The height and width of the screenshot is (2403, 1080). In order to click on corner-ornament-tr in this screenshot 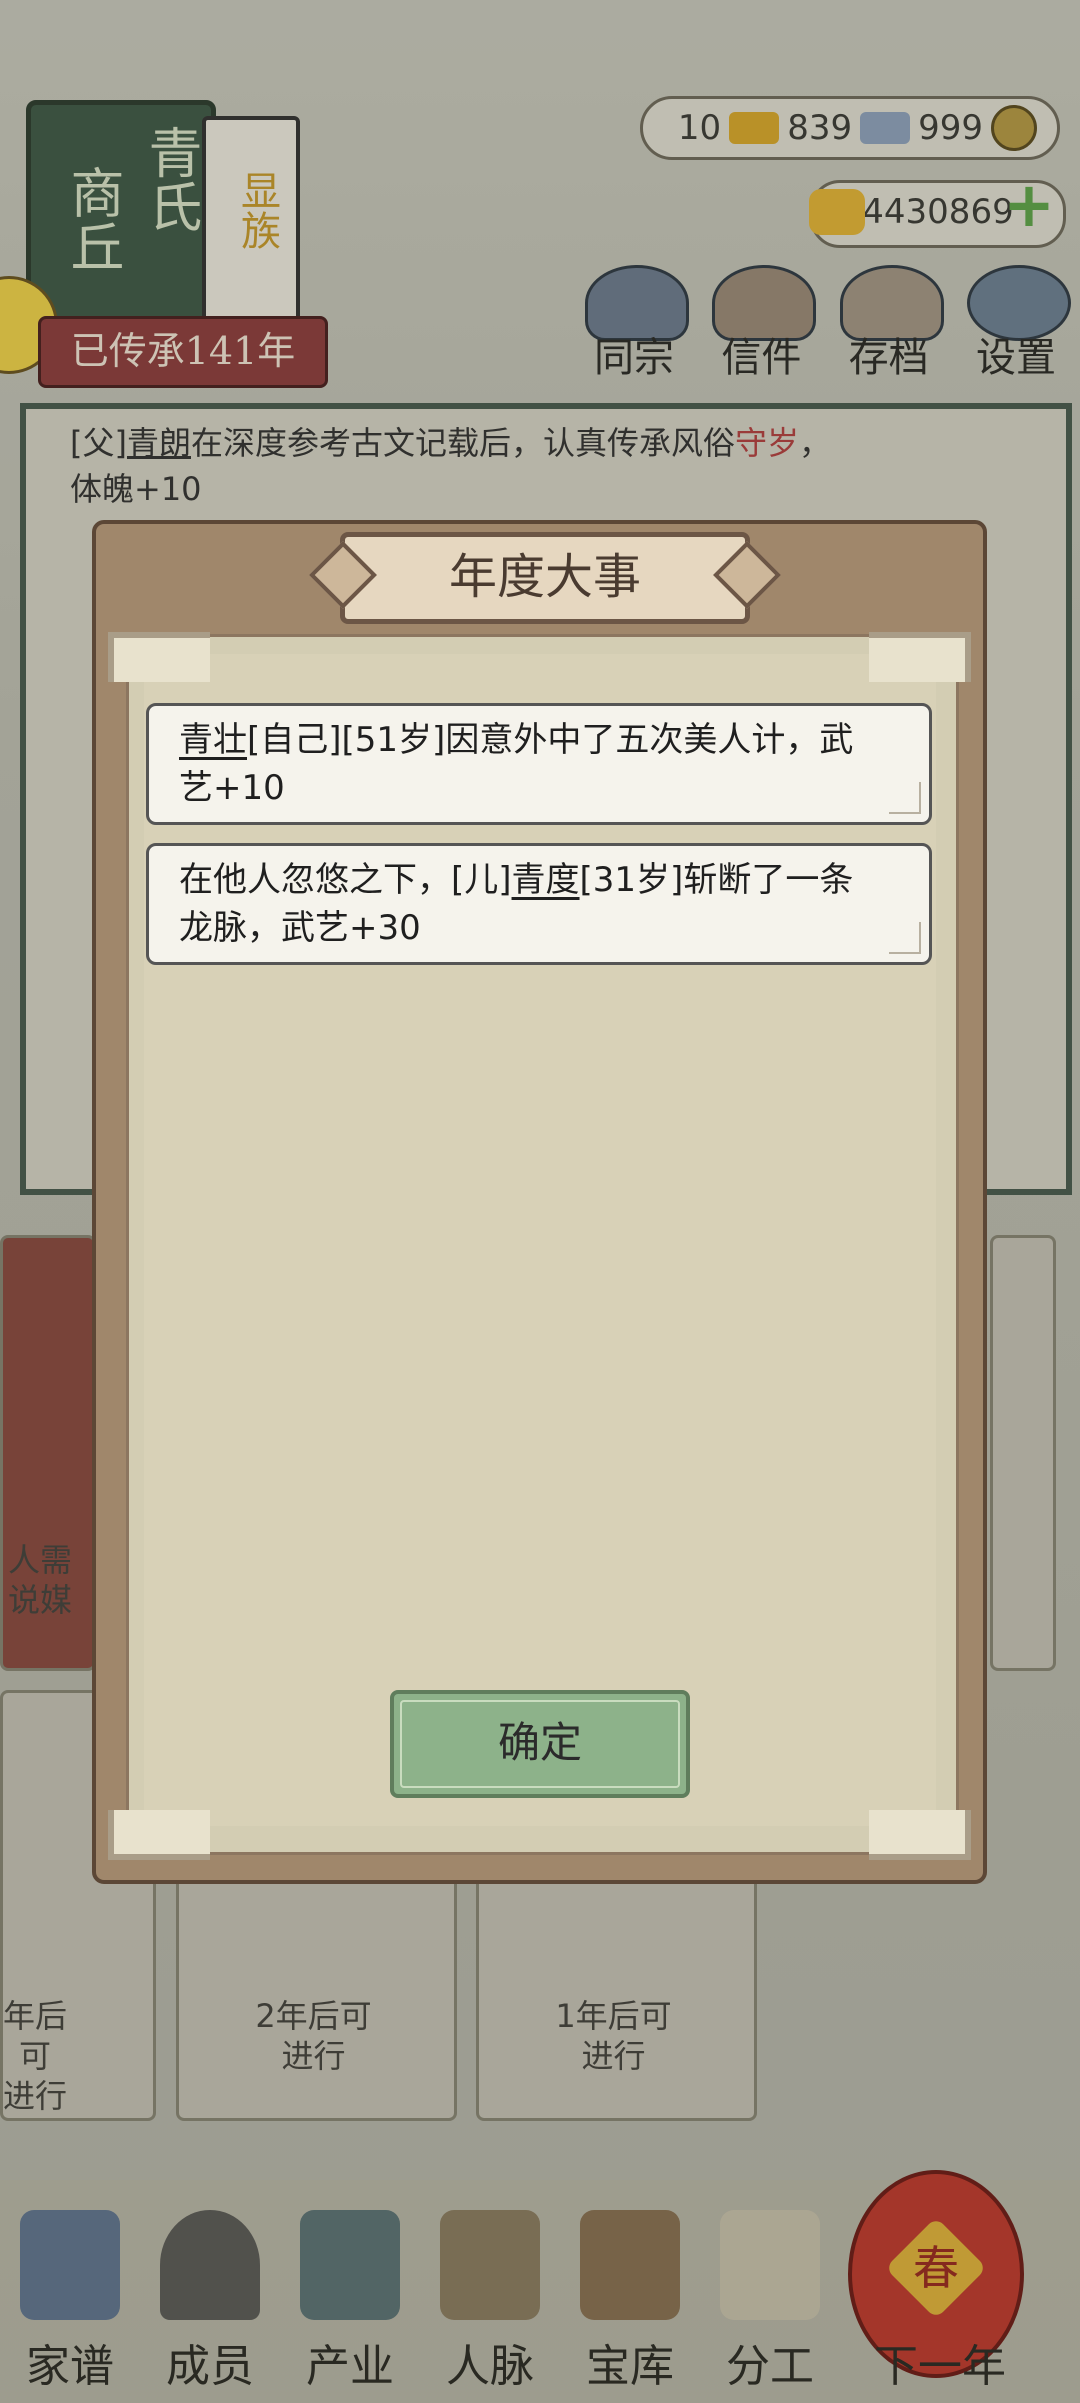, I will do `click(920, 657)`.